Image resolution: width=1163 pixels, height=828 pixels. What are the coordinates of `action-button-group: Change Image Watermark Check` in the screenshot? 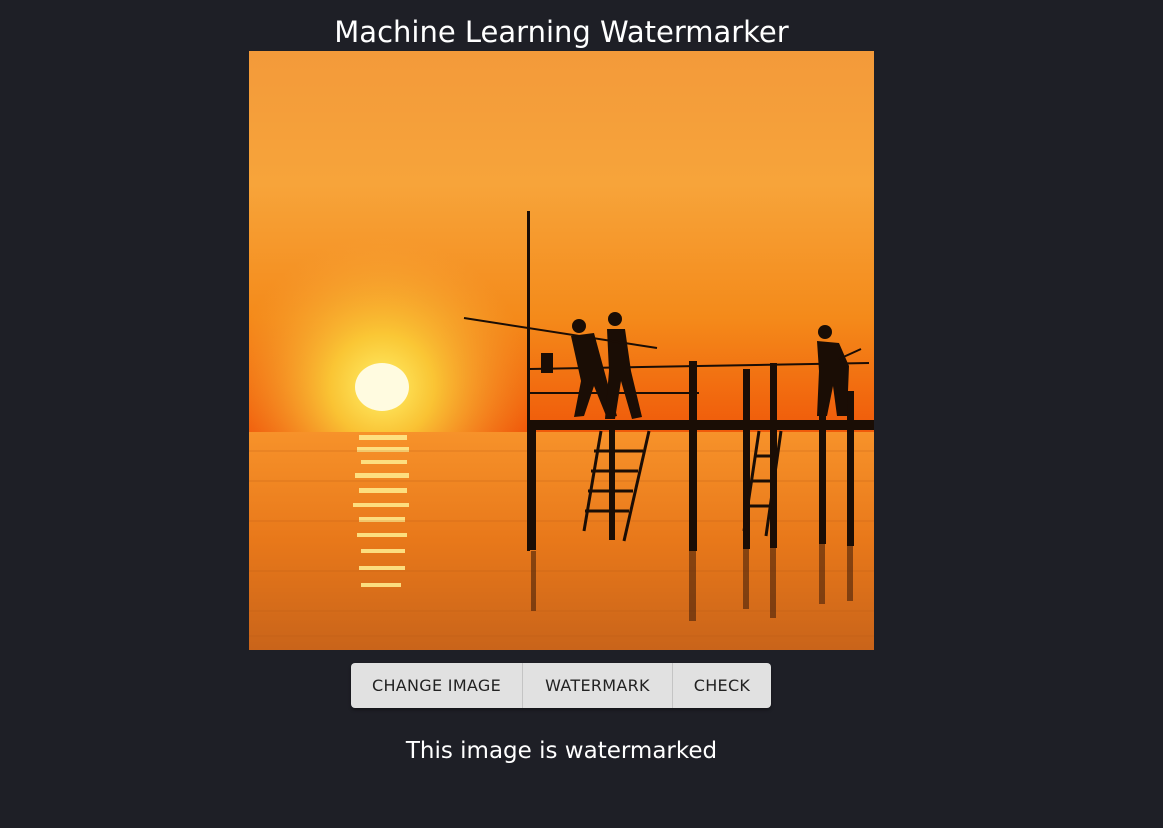 It's located at (561, 685).